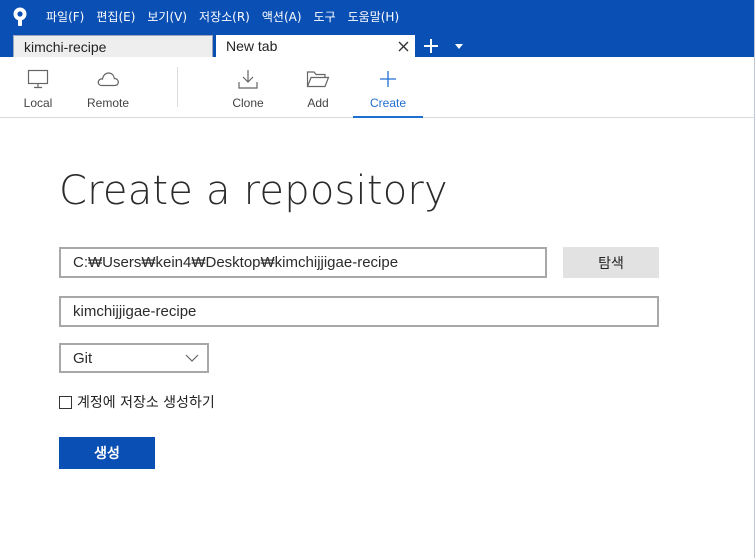 The image size is (755, 558). What do you see at coordinates (38, 79) in the screenshot?
I see `monitor-icon` at bounding box center [38, 79].